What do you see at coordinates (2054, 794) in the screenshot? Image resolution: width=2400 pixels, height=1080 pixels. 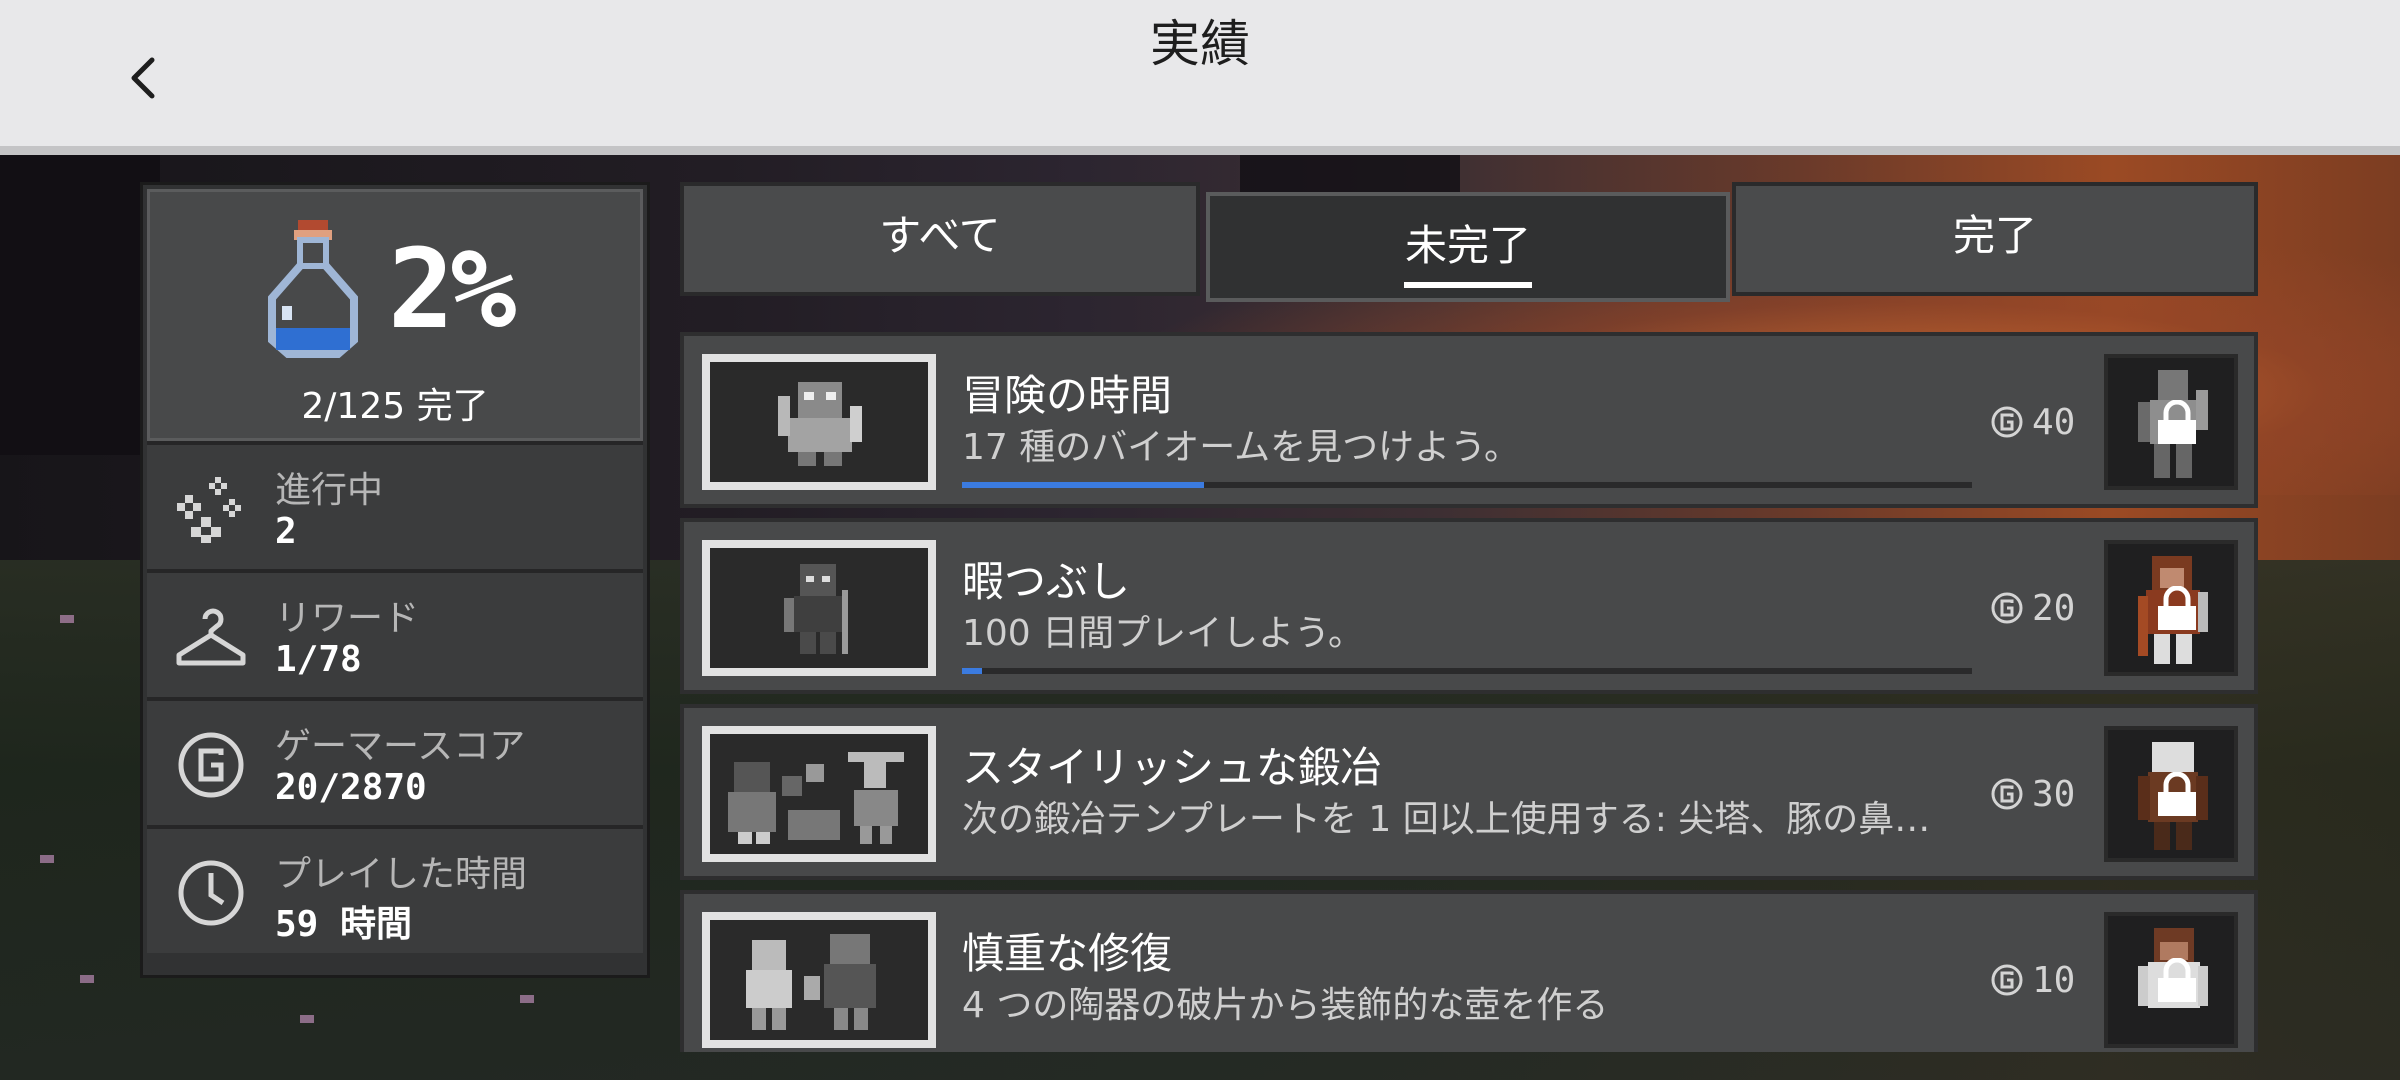 I see `score-text: 30` at bounding box center [2054, 794].